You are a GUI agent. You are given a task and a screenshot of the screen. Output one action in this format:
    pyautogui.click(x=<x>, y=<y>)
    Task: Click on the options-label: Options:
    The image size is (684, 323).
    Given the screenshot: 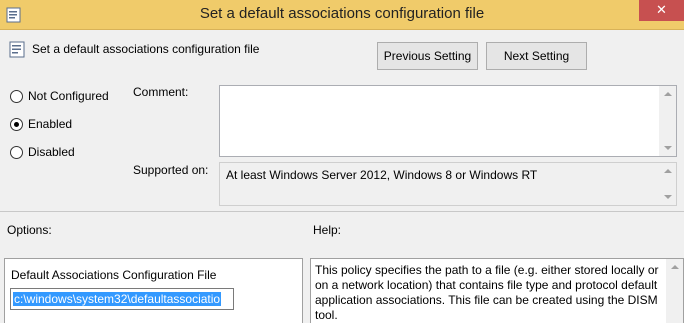 What is the action you would take?
    pyautogui.click(x=29, y=230)
    